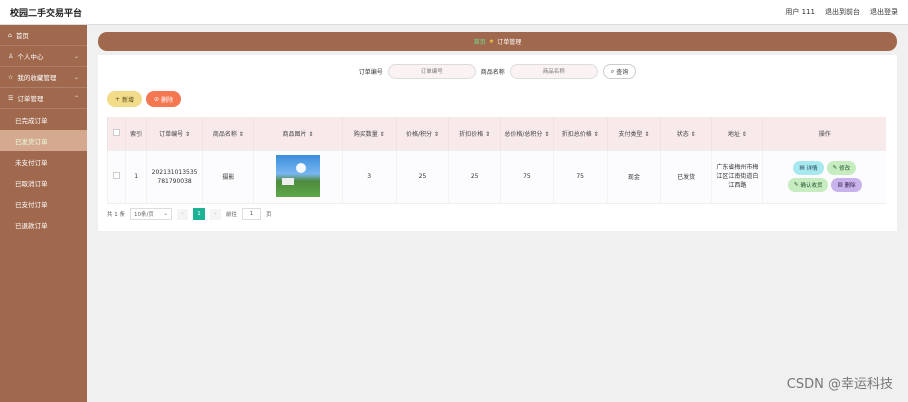 This screenshot has width=908, height=402. I want to click on watermark: CSDN @幸运科技, so click(839, 384).